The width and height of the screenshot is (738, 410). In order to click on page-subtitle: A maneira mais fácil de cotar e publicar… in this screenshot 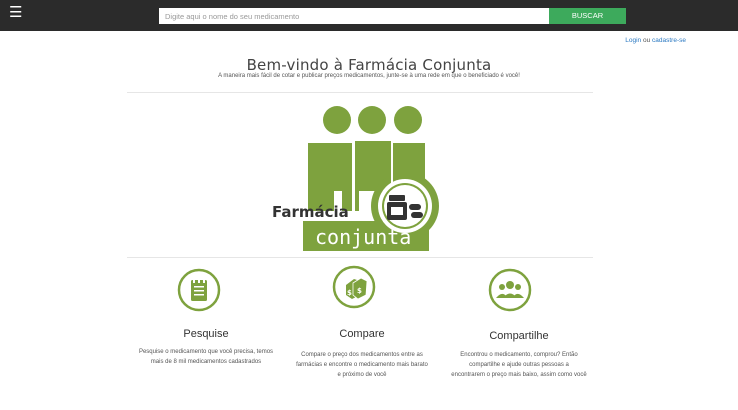, I will do `click(369, 76)`.